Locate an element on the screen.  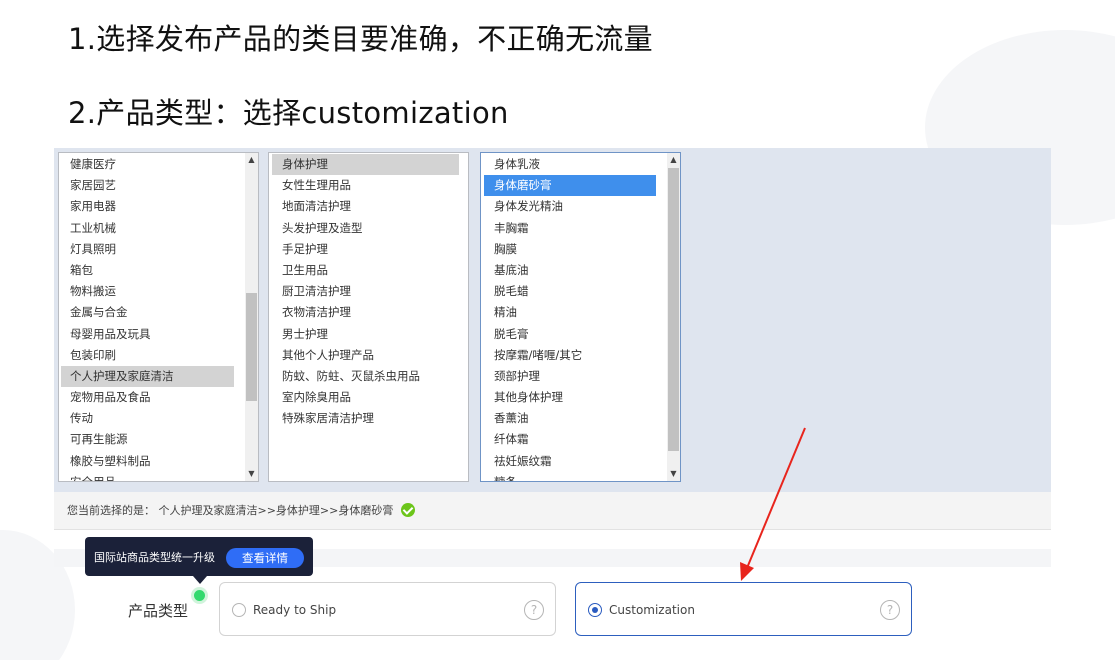
radio-button-selected is located at coordinates (595, 610).